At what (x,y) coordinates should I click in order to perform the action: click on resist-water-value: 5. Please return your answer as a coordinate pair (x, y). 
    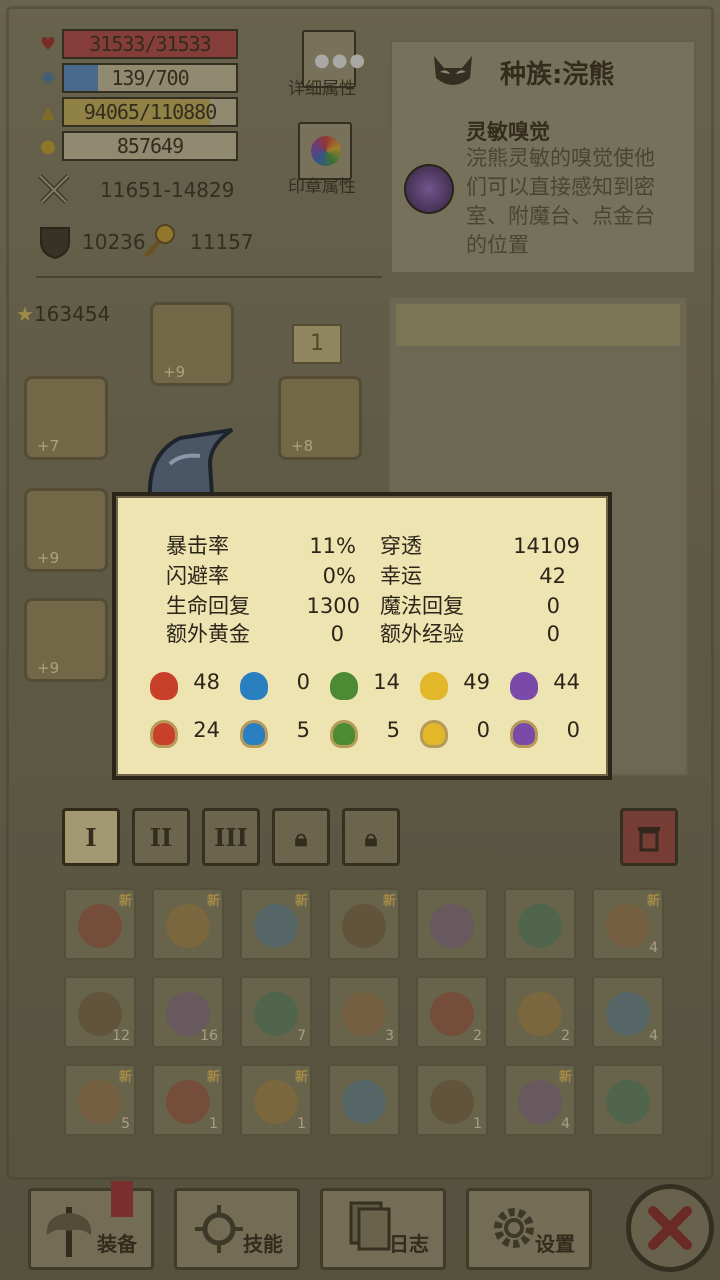
    Looking at the image, I should click on (303, 730).